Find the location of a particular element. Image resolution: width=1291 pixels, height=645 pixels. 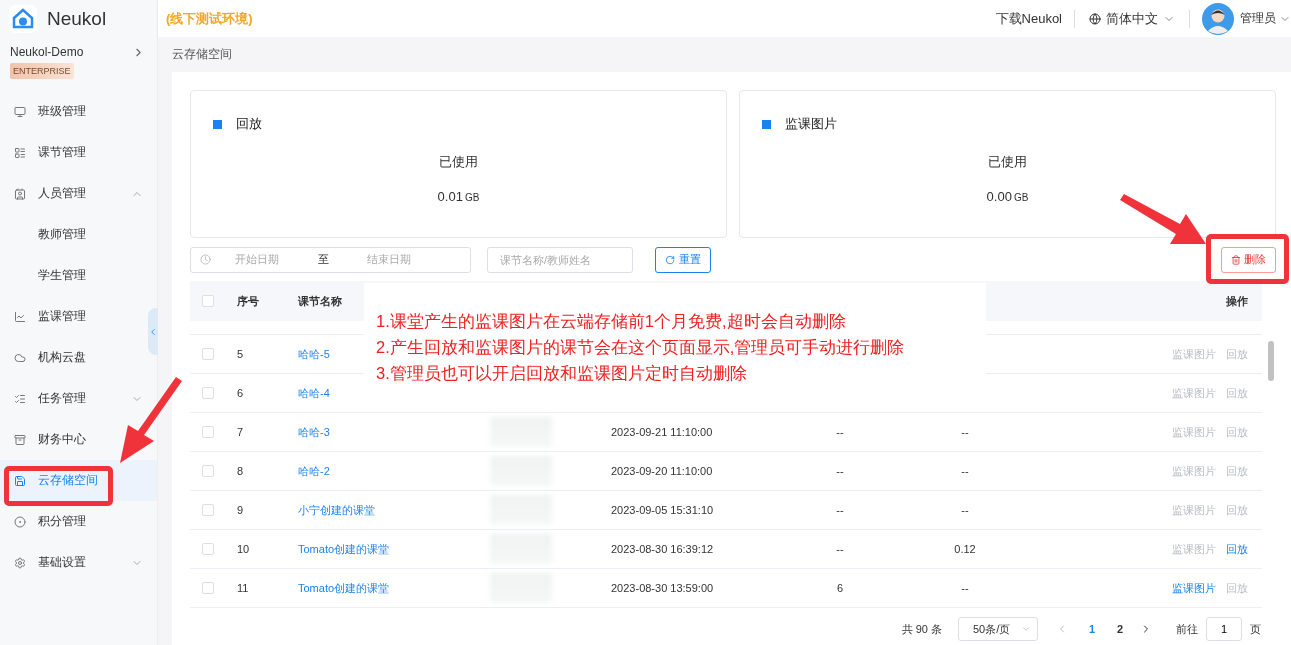

table-cell-text: 11 is located at coordinates (243, 588).